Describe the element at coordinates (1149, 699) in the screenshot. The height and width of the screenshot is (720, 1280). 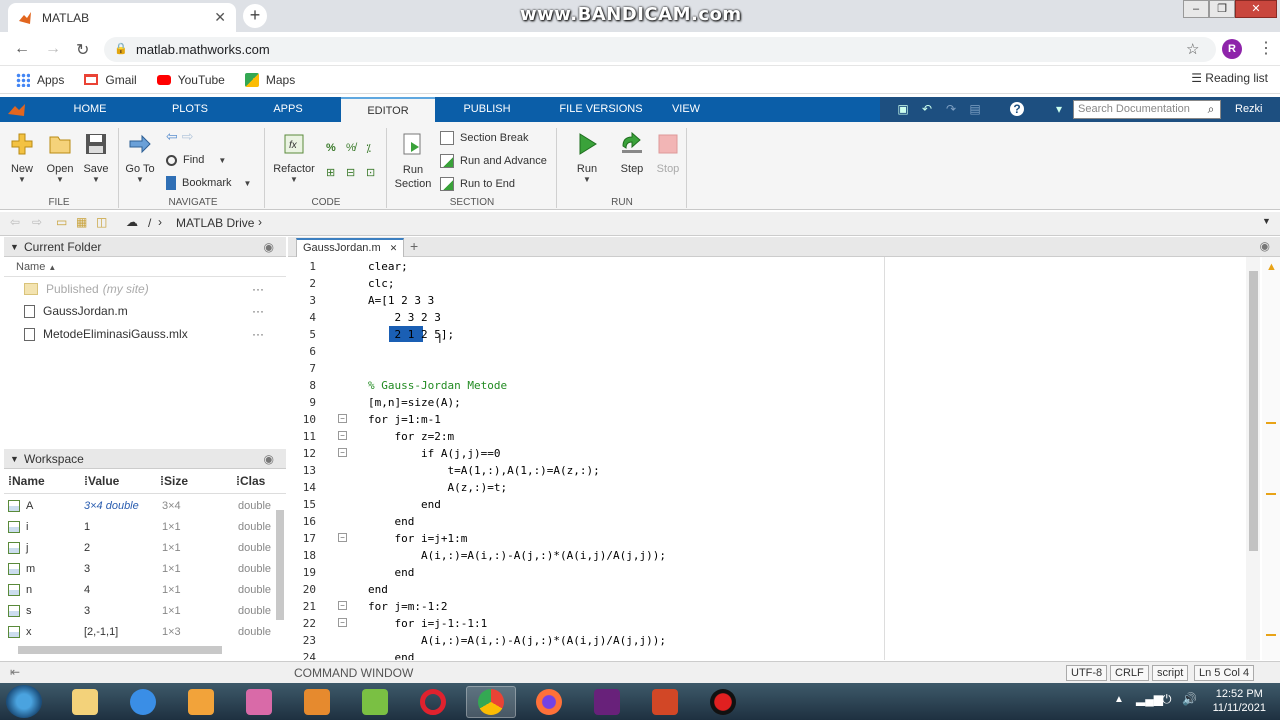
I see `network-signal-icon: ▂▄▆` at that location.